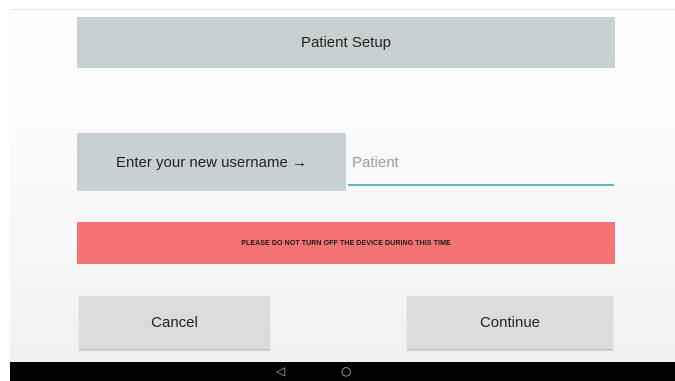 This screenshot has width=675, height=381. I want to click on page-title: Patient Setup, so click(346, 42).